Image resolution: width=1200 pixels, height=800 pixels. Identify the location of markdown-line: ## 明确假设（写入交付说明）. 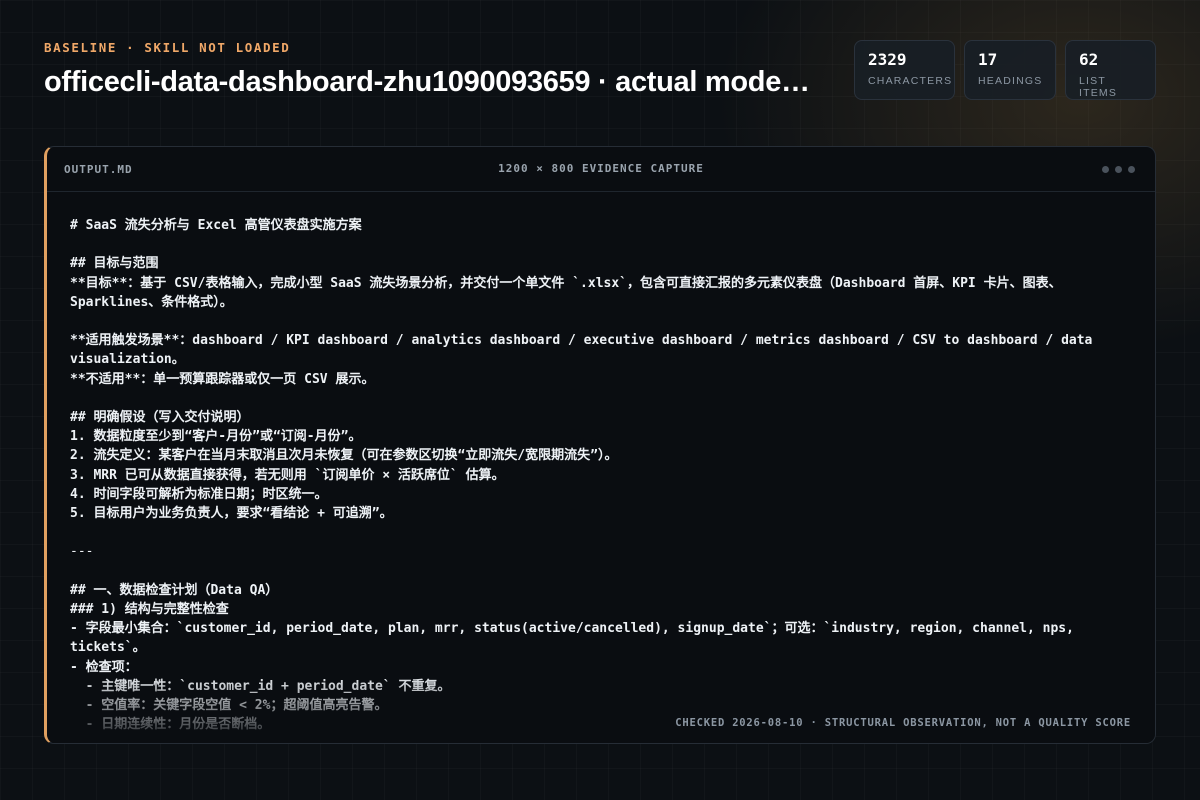
(160, 417).